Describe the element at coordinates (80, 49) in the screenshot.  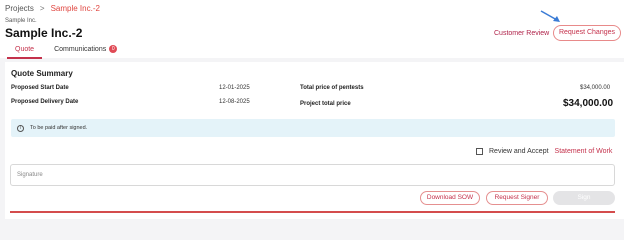
I see `tab-communications-label: Communications` at that location.